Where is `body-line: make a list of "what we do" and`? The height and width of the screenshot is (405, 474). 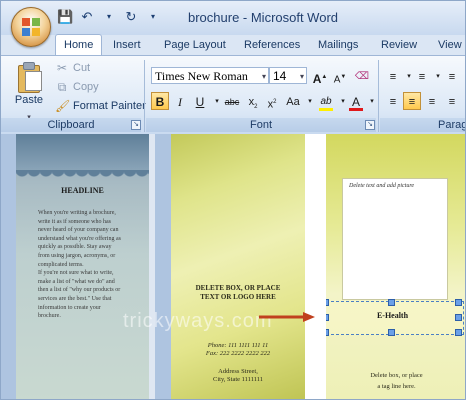
body-line: make a list of "what we do" and is located at coordinates (76, 281).